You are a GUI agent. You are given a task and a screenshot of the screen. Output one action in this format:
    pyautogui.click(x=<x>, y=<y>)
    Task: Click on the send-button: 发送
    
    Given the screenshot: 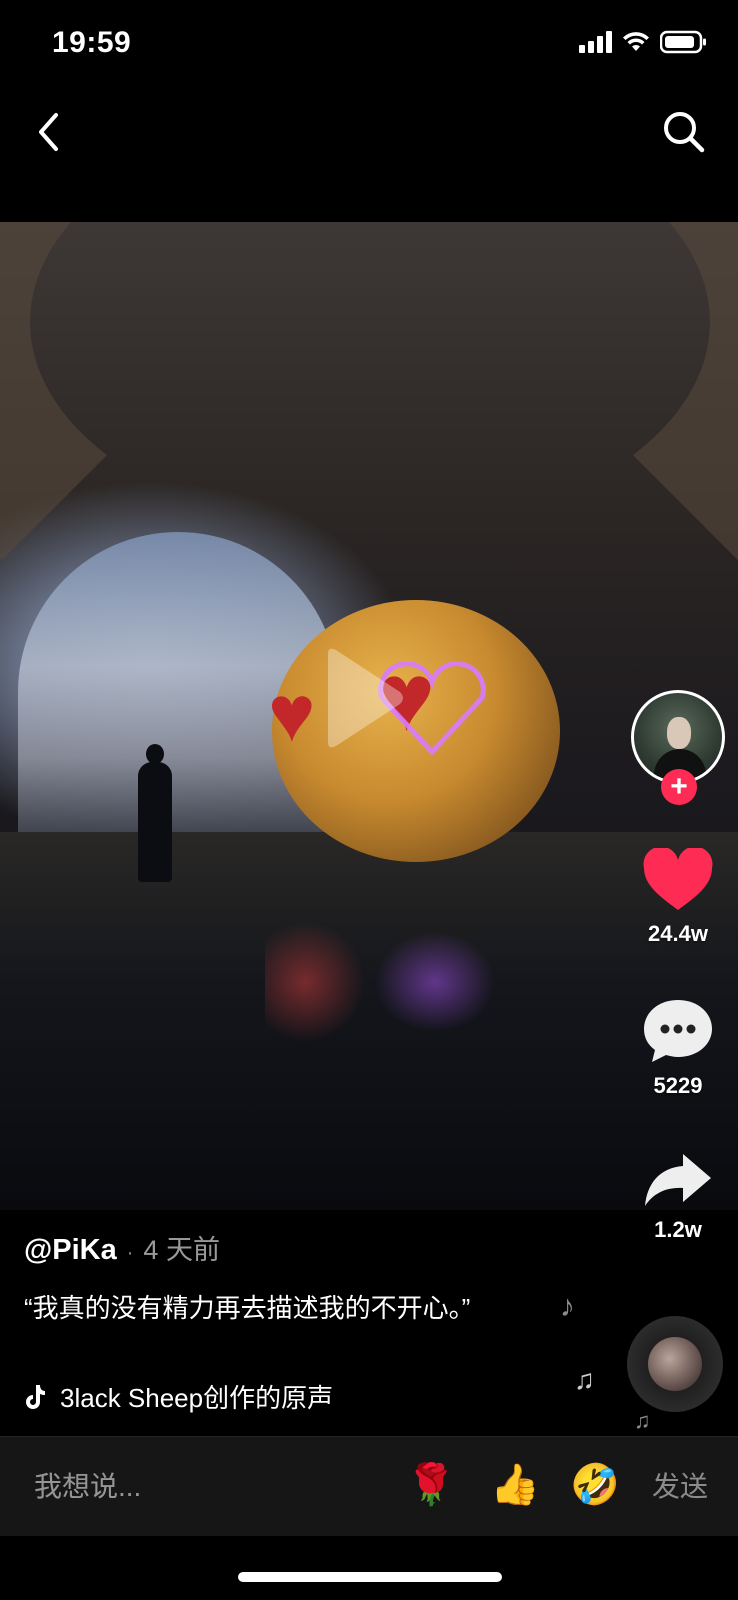 What is the action you would take?
    pyautogui.click(x=680, y=1485)
    